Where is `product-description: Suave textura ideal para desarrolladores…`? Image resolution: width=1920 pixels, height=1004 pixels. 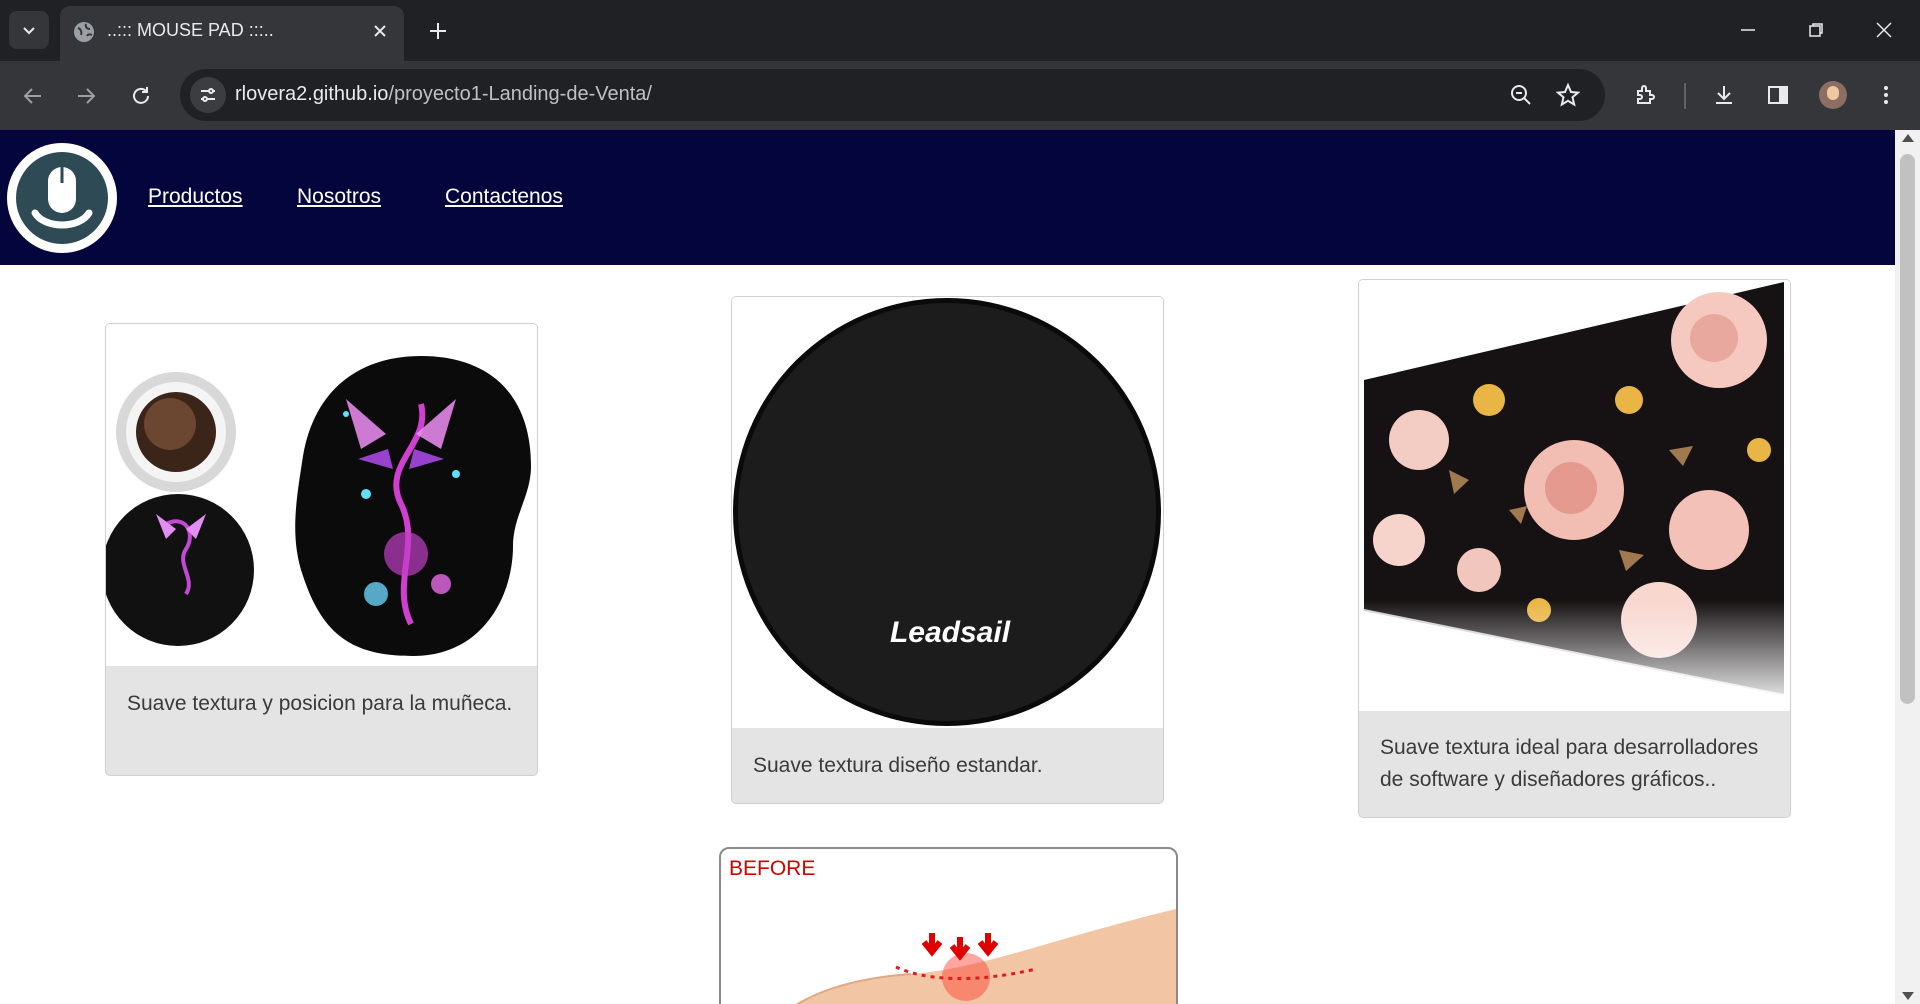
product-description: Suave textura ideal para desarrolladores… is located at coordinates (1569, 763).